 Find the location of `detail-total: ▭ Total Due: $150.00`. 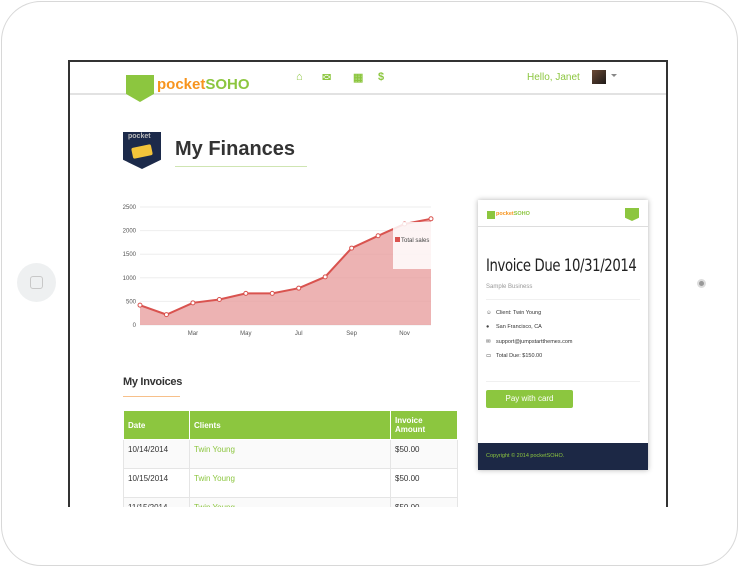

detail-total: ▭ Total Due: $150.00 is located at coordinates (514, 356).